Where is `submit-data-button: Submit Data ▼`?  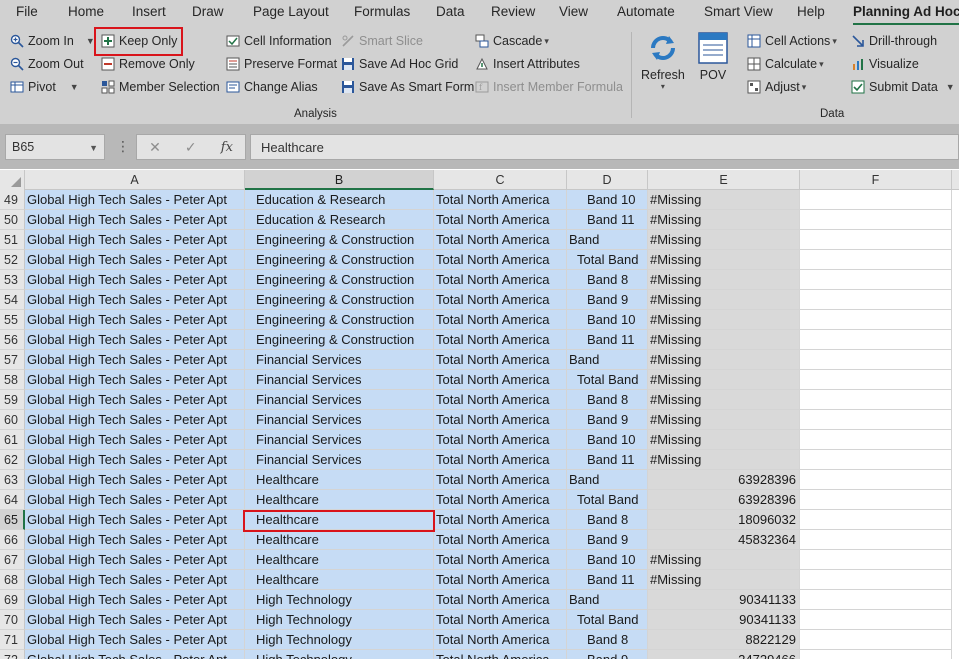 submit-data-button: Submit Data ▼ is located at coordinates (903, 87).